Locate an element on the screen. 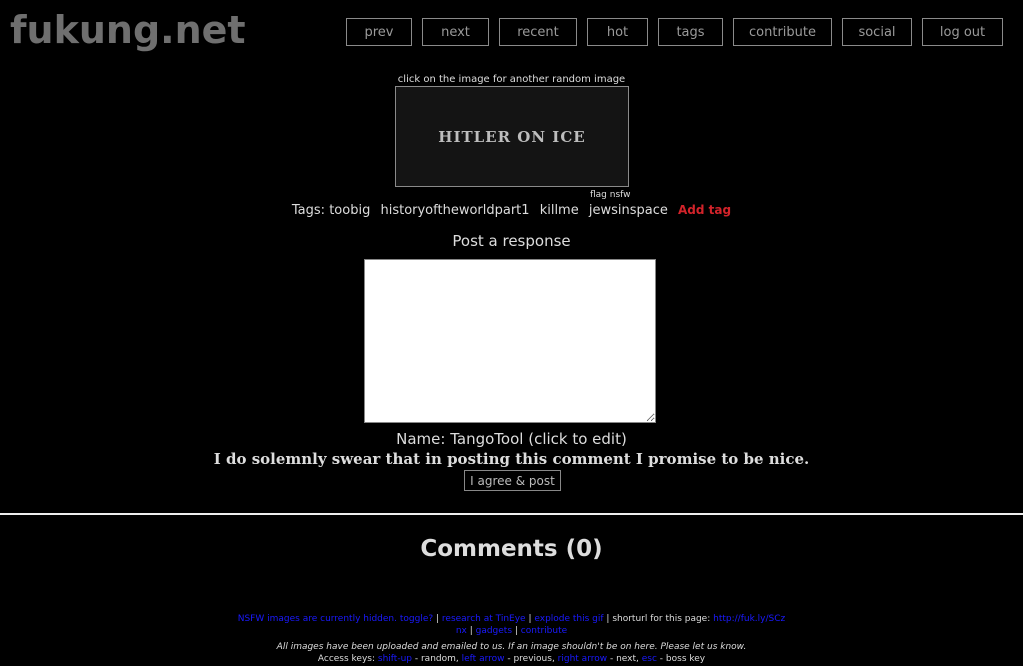  gadgets-link: gadgets is located at coordinates (494, 631).